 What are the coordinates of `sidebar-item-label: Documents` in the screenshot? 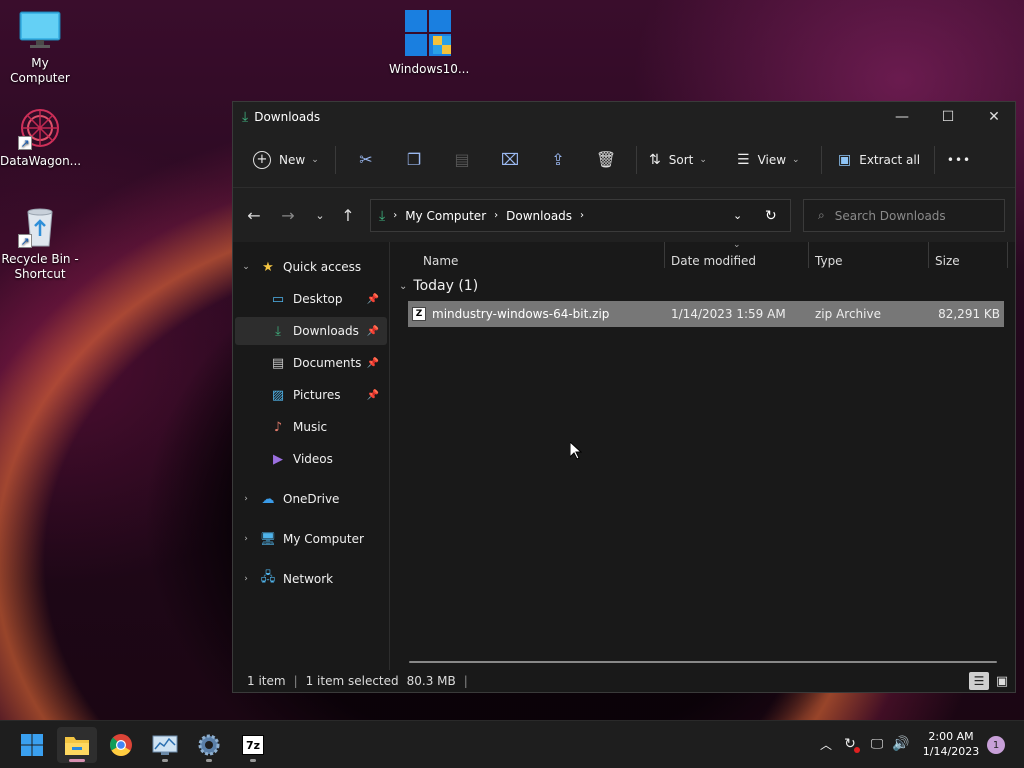 It's located at (327, 363).